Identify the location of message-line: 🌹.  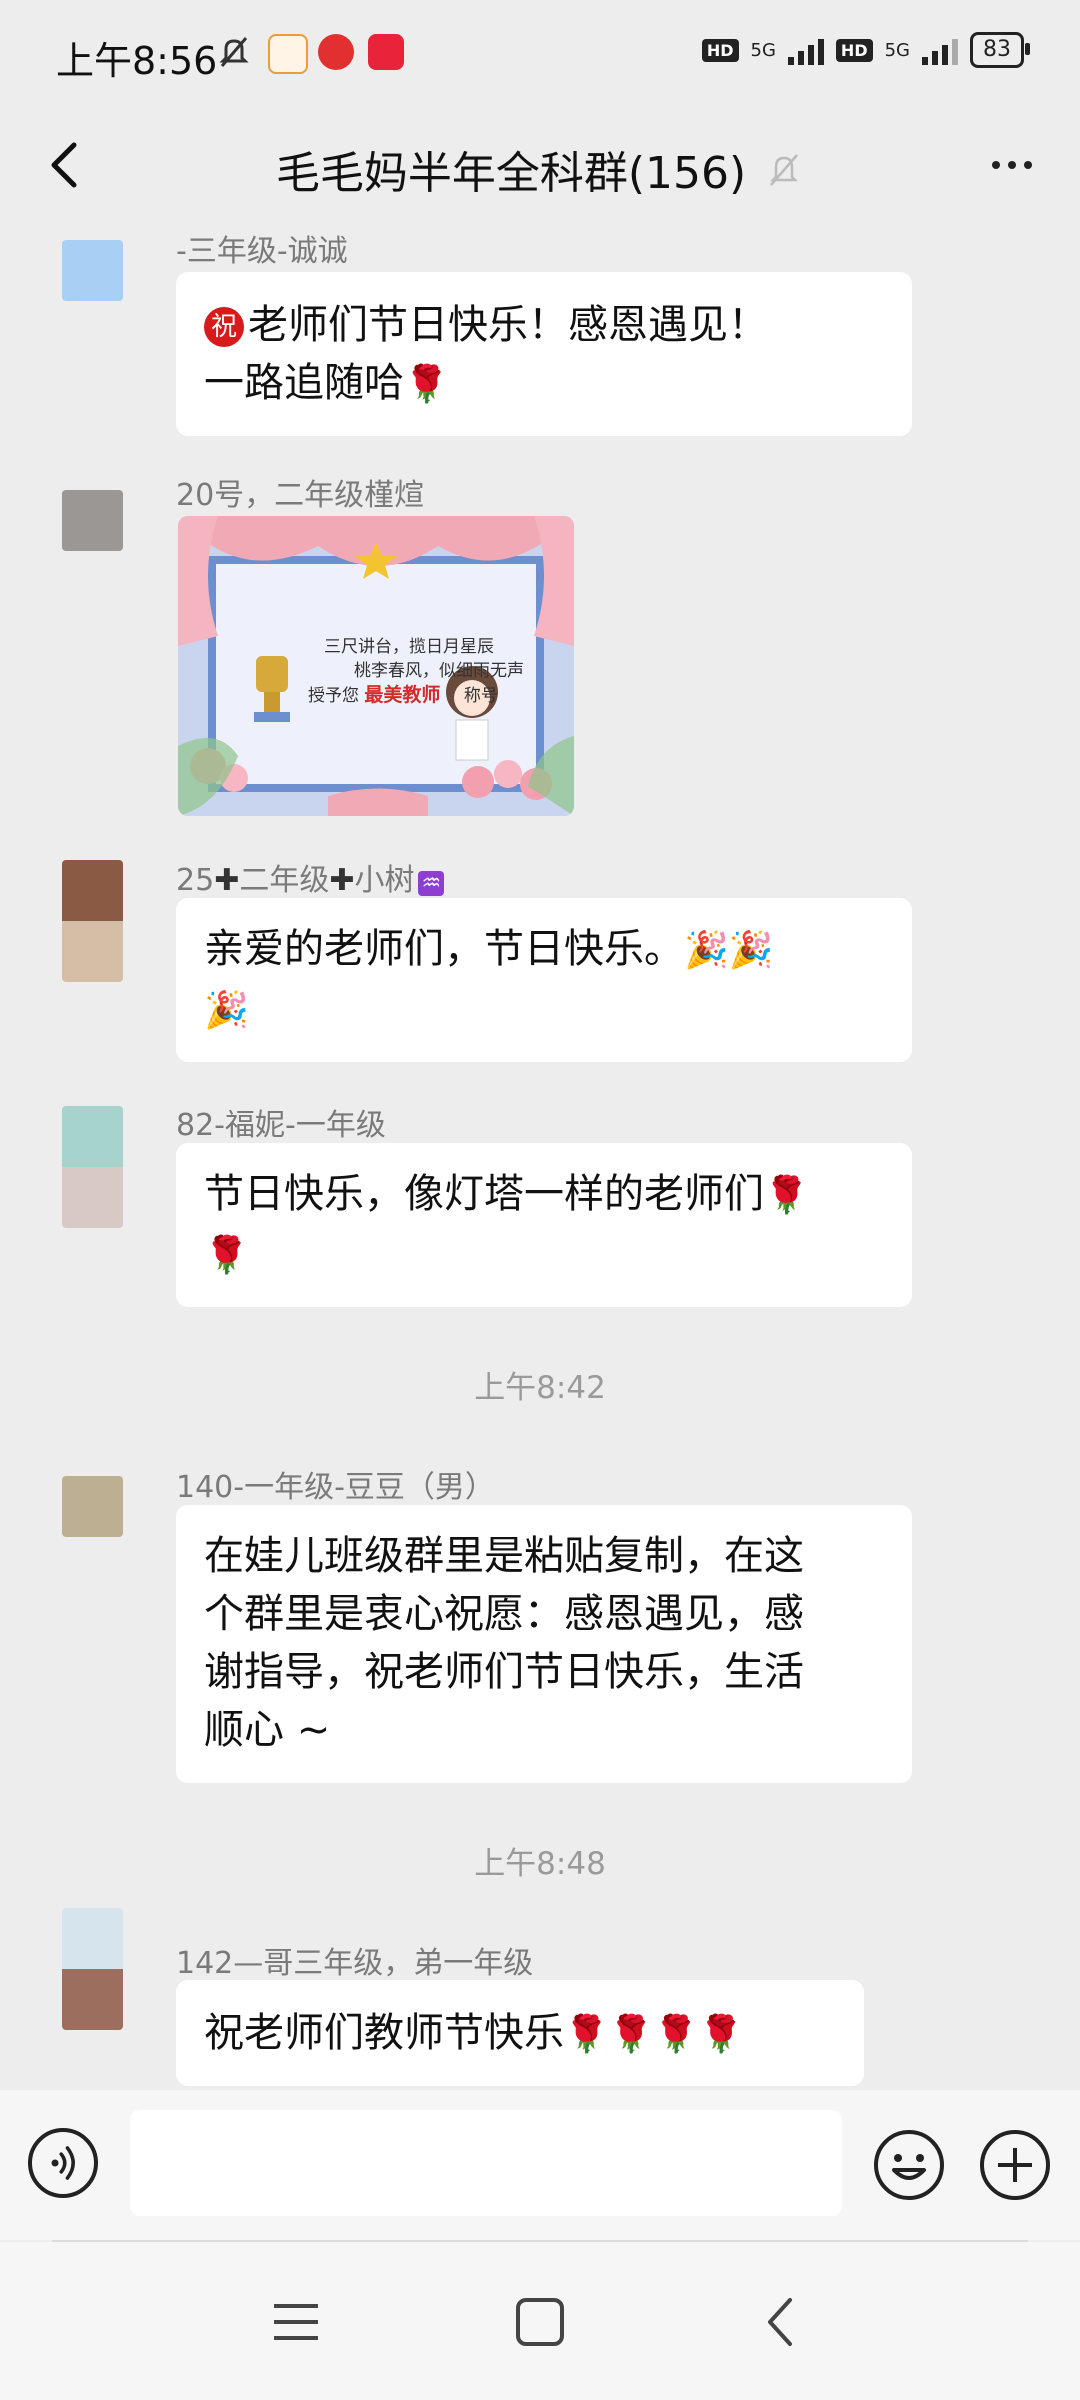
(545, 1255).